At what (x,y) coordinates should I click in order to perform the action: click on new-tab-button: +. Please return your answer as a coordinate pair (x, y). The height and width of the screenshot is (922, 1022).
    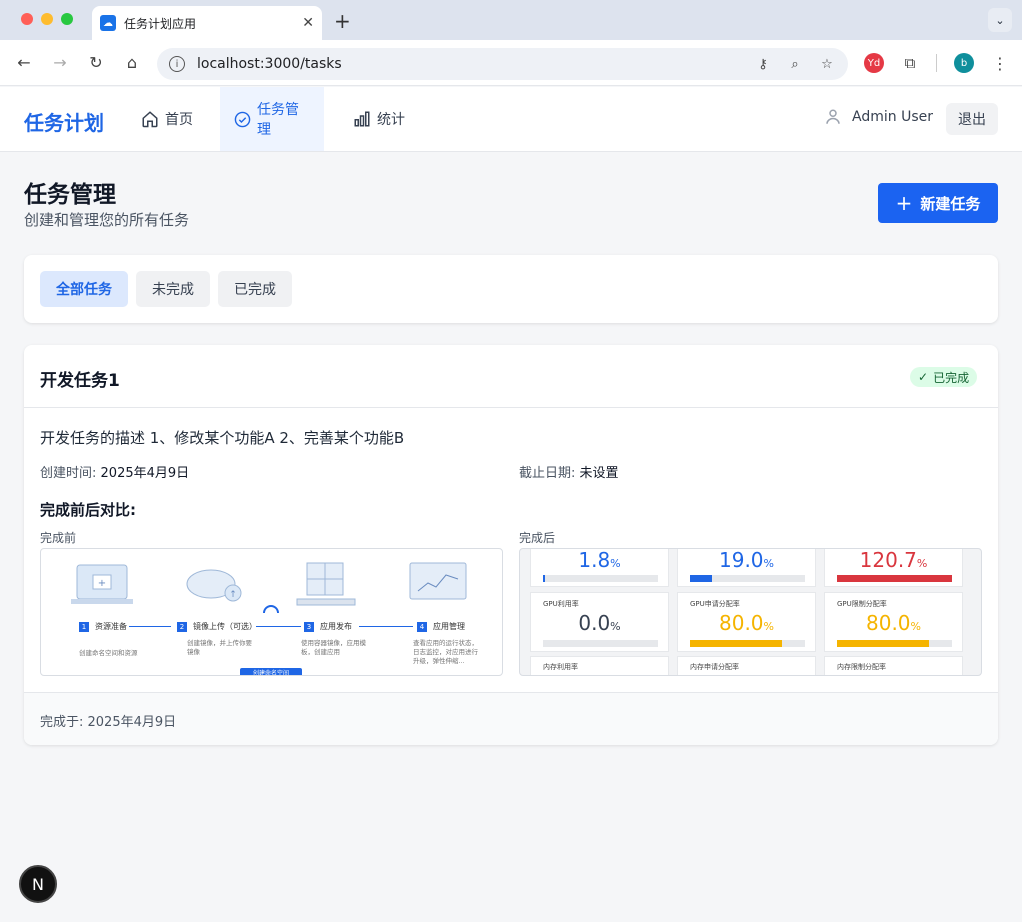
    Looking at the image, I should click on (342, 21).